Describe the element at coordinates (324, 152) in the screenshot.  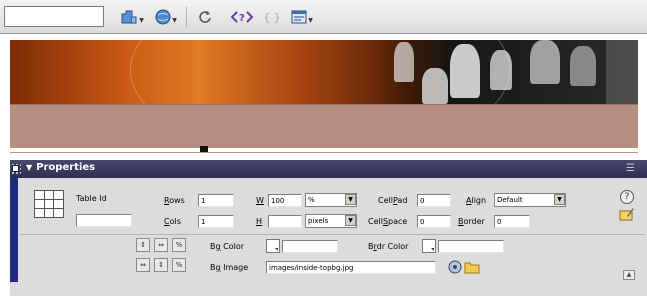
I see `divider` at that location.